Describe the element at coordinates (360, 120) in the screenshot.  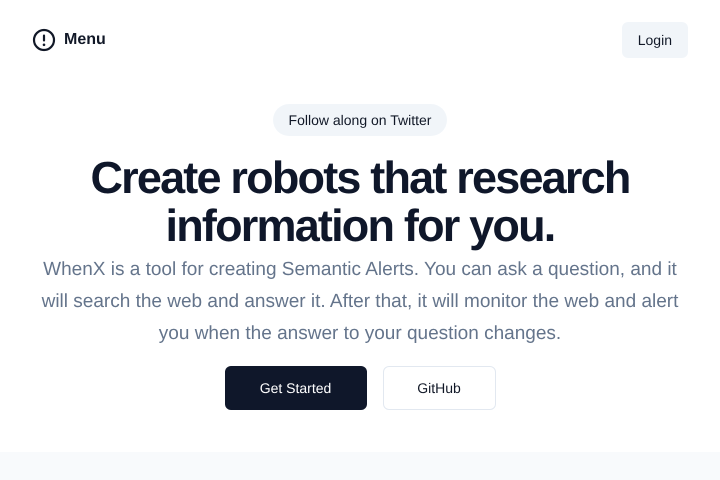
I see `twitter-link: Follow along on Twitter` at that location.